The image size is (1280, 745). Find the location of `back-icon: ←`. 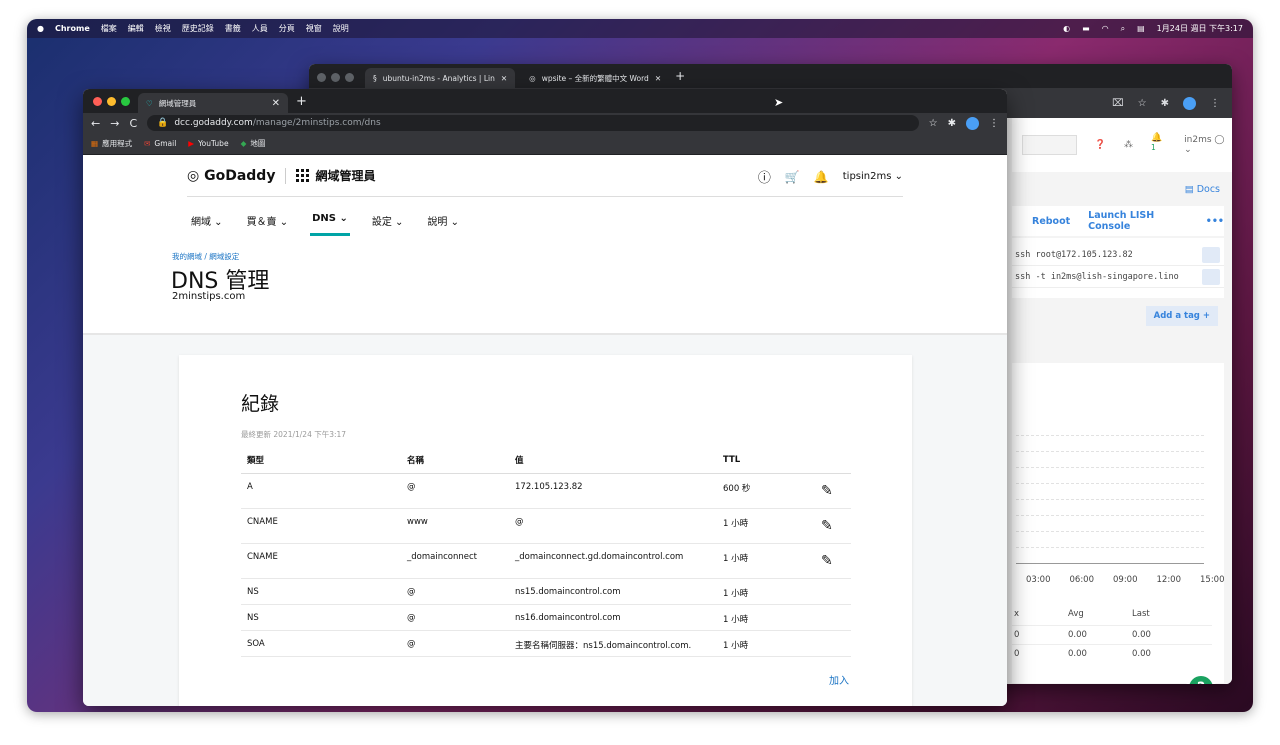

back-icon: ← is located at coordinates (95, 123).